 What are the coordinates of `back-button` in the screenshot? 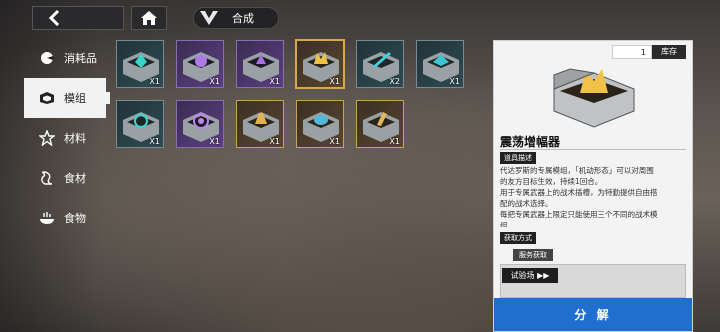 It's located at (78, 18).